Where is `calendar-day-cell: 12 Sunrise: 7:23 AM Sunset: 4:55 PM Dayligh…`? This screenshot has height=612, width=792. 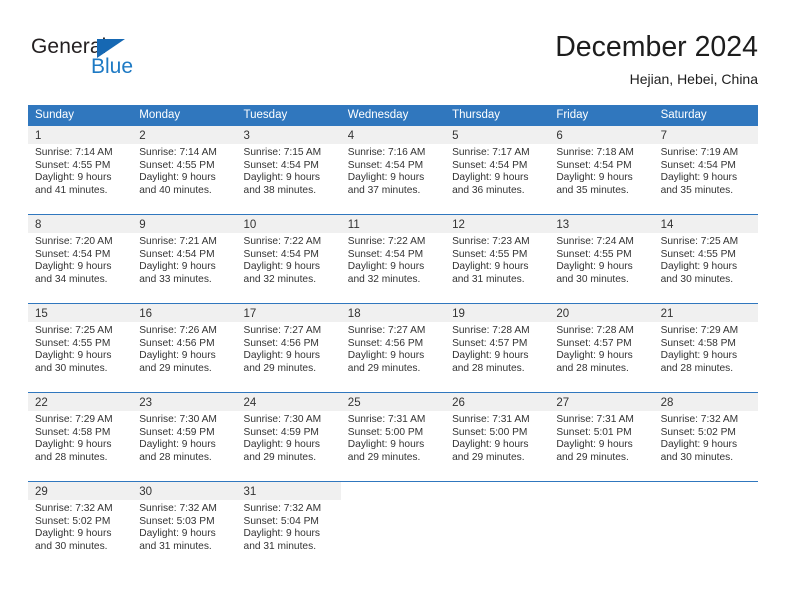 calendar-day-cell: 12 Sunrise: 7:23 AM Sunset: 4:55 PM Dayligh… is located at coordinates (497, 259).